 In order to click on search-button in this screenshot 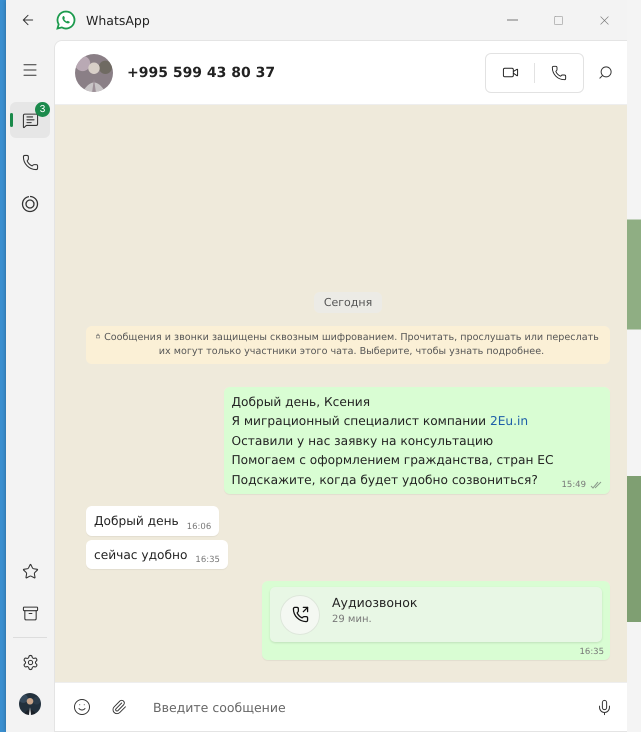, I will do `click(605, 72)`.